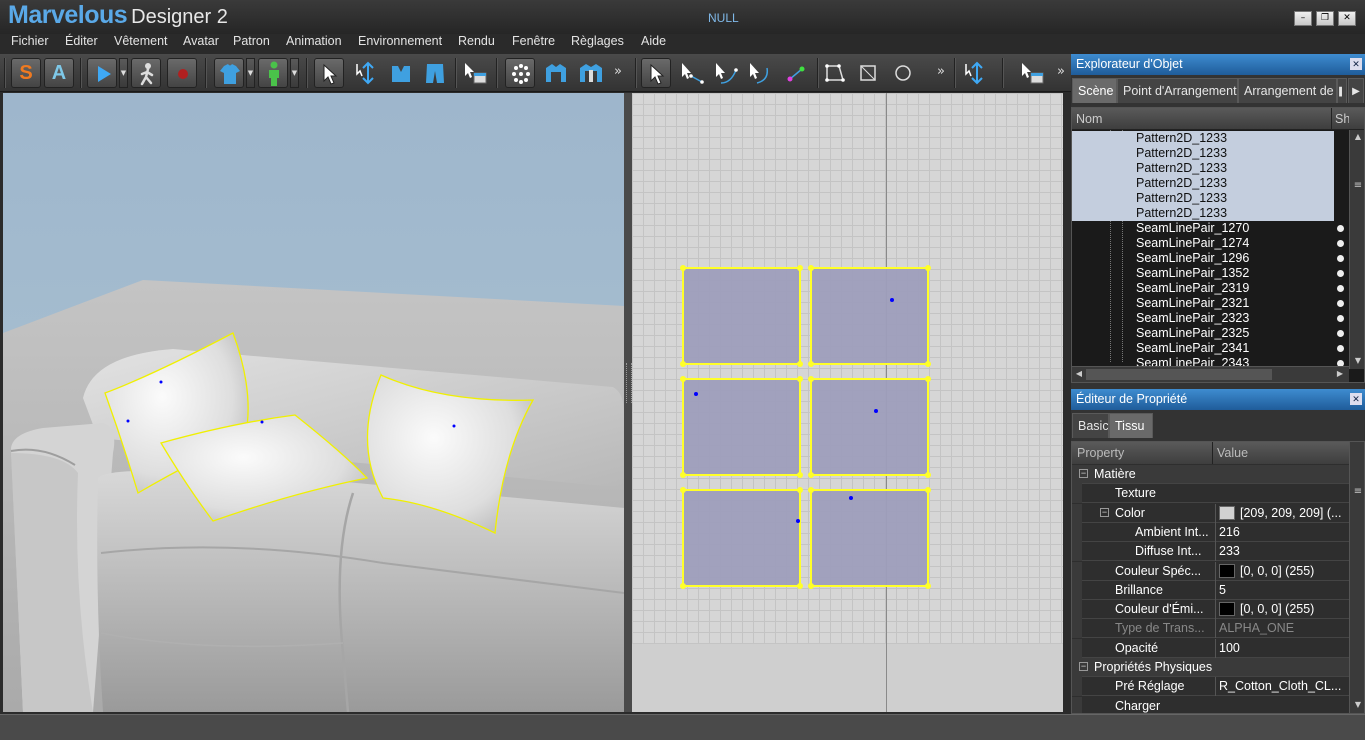 The width and height of the screenshot is (1365, 740). I want to click on show-avatar-button, so click(273, 73).